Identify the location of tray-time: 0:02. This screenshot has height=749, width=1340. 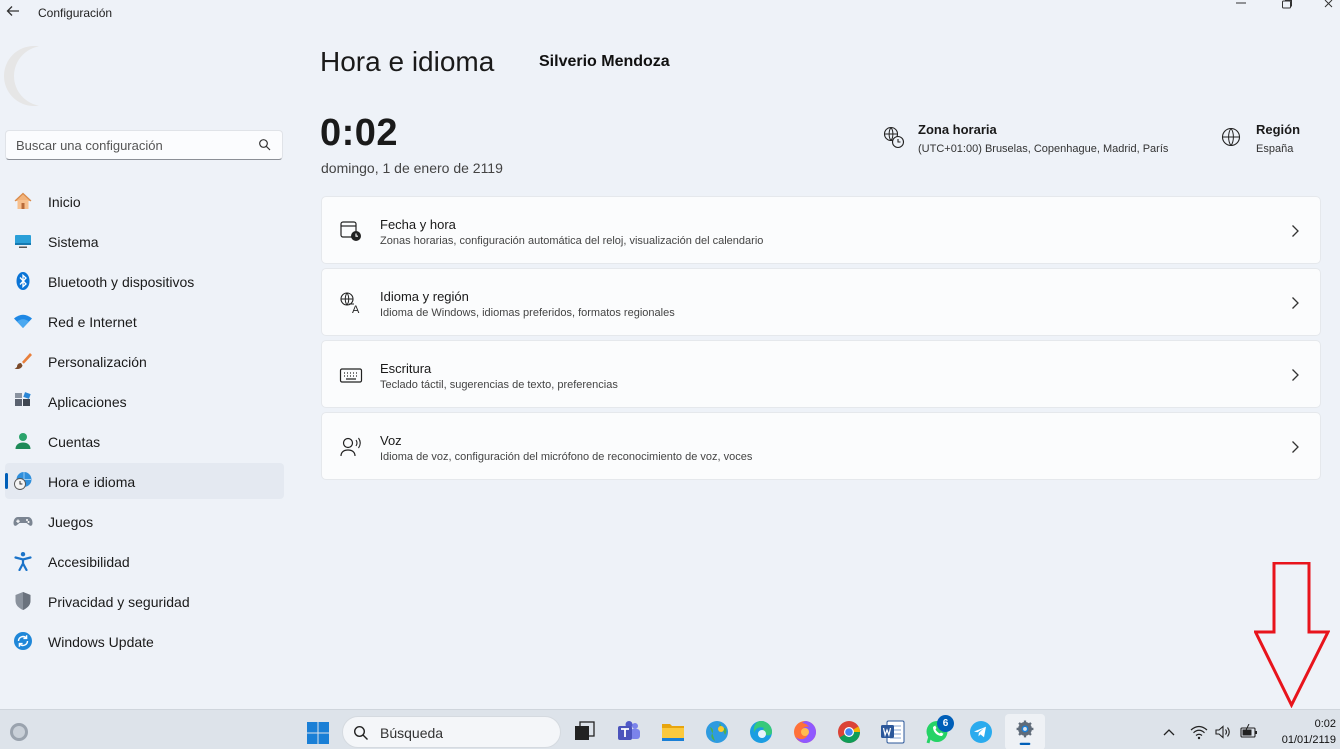
(1308, 724).